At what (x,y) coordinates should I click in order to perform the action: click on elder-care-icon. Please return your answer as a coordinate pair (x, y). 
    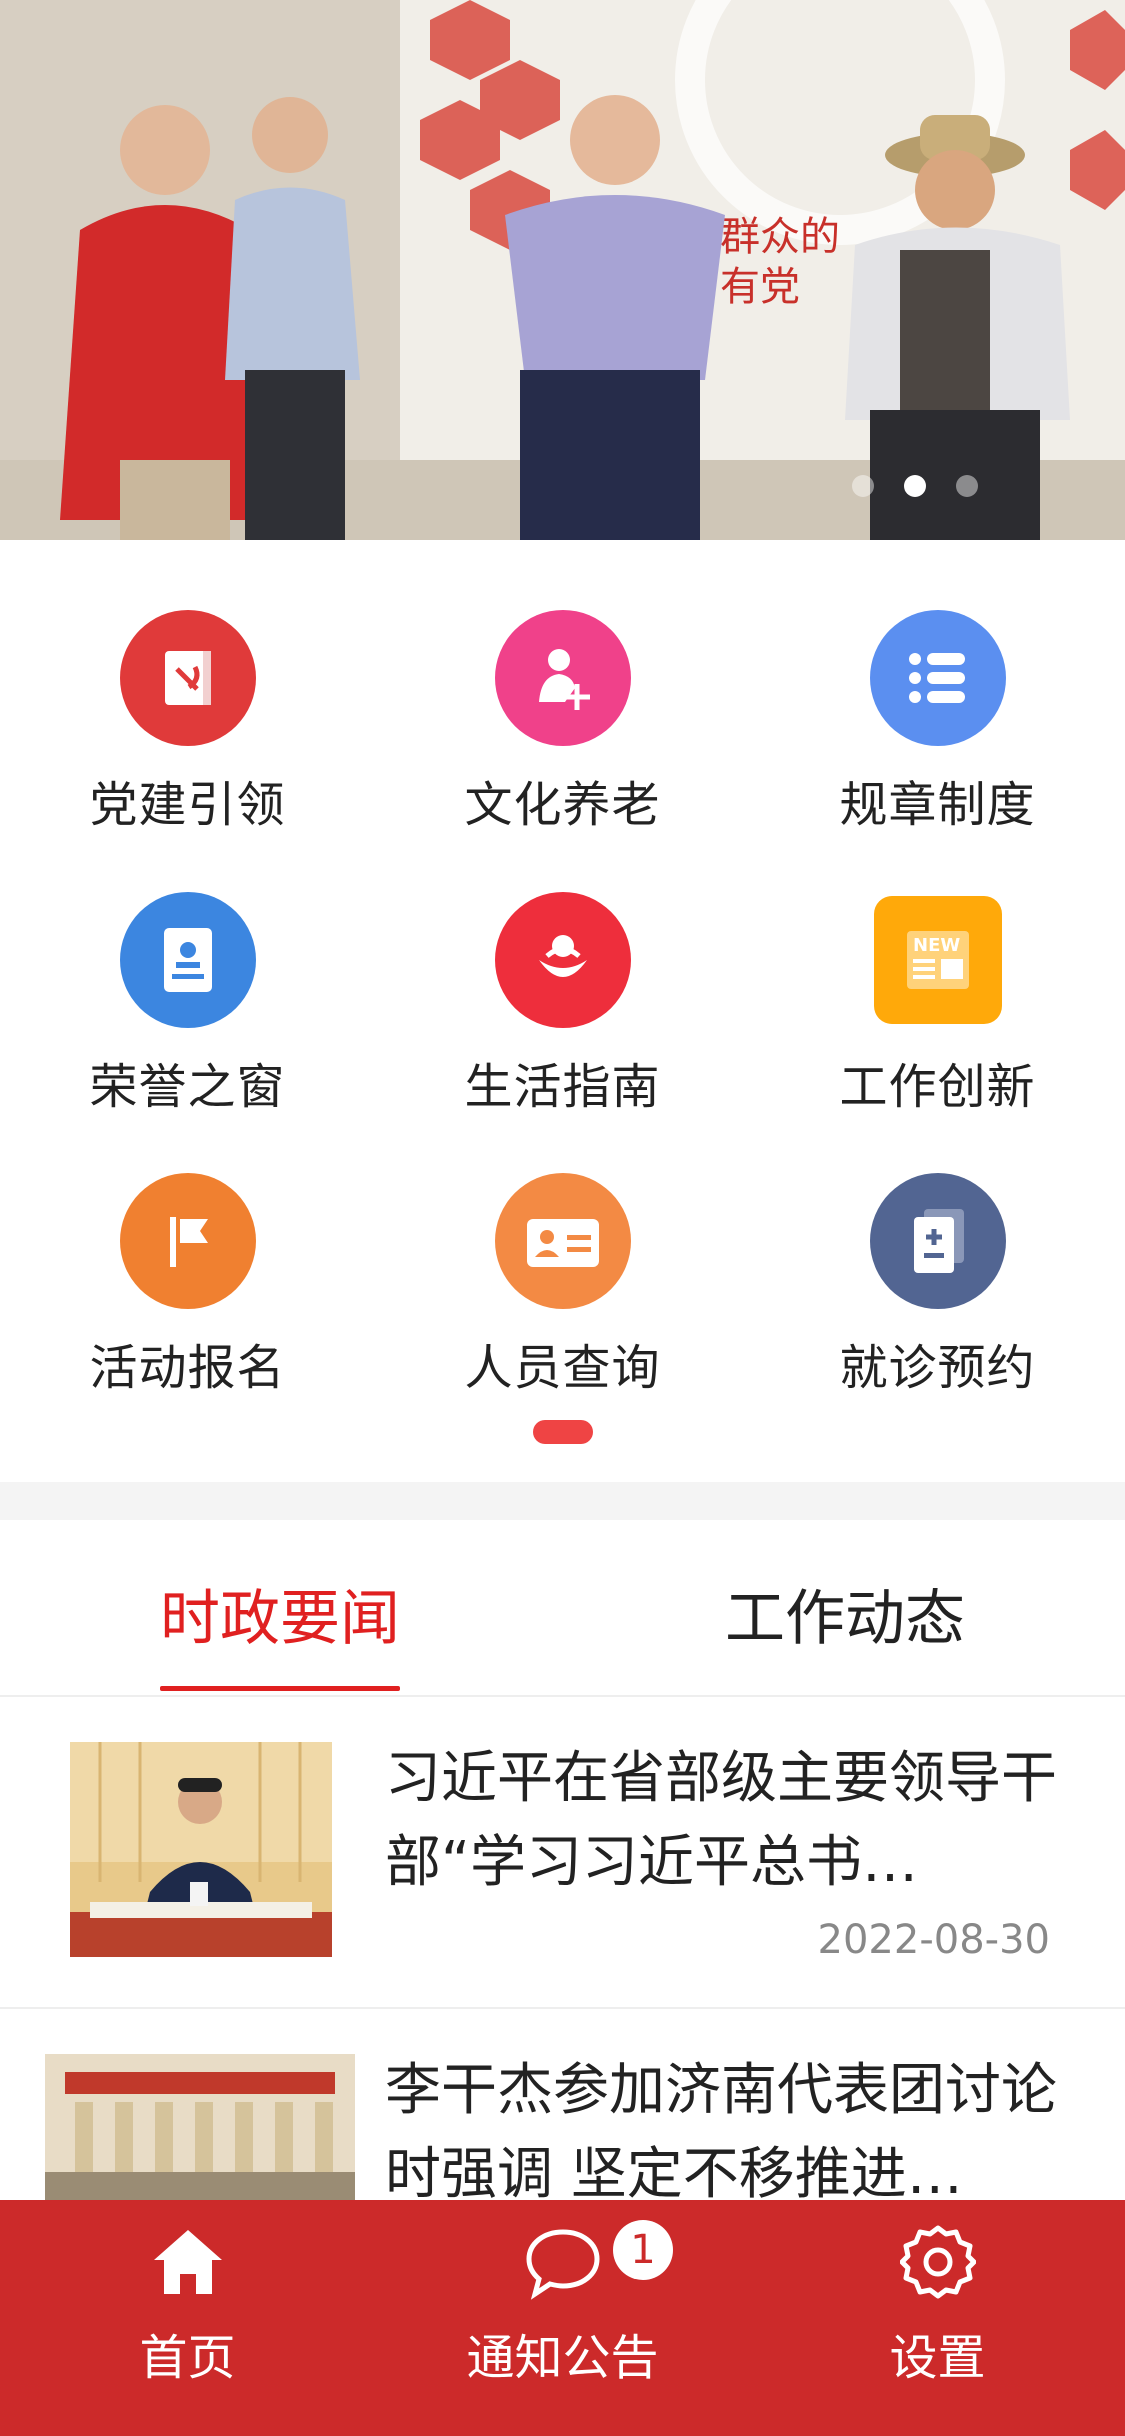
    Looking at the image, I should click on (563, 678).